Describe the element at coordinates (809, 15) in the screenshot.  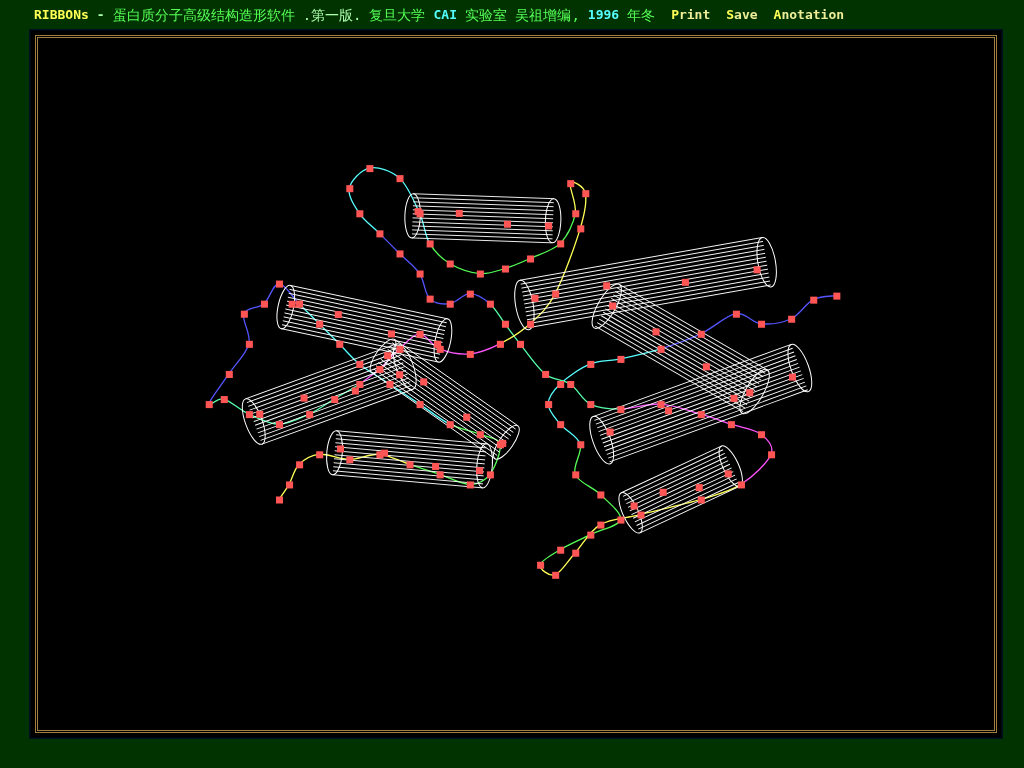
I see `menu-item: Anotation` at that location.